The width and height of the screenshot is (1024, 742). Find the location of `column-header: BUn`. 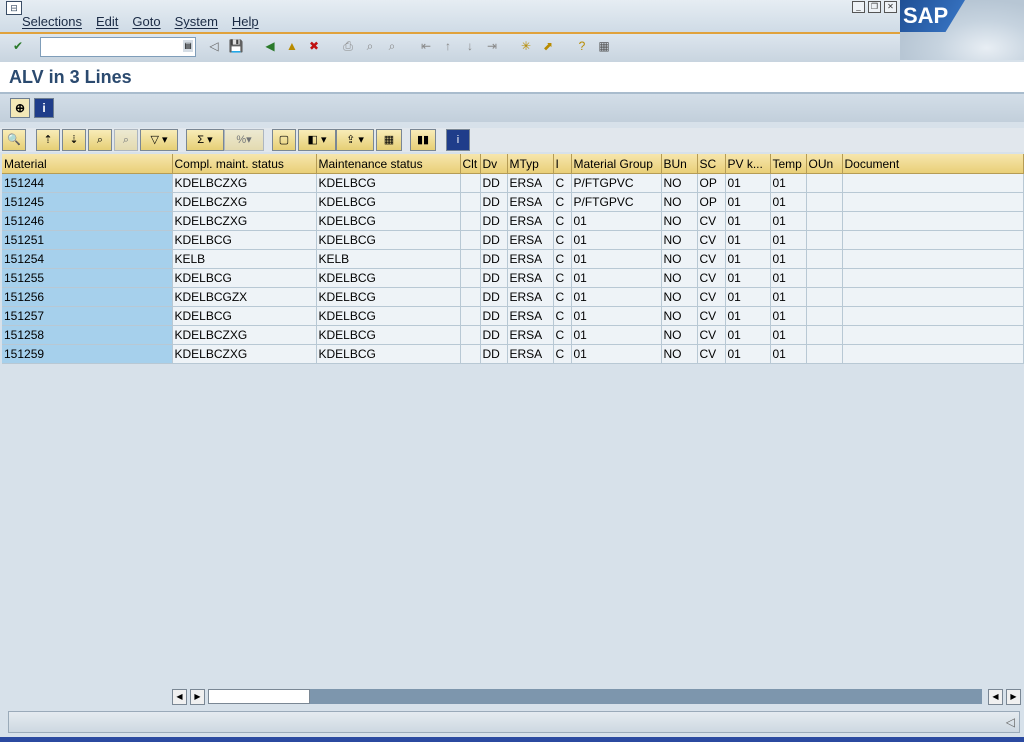

column-header: BUn is located at coordinates (679, 164).